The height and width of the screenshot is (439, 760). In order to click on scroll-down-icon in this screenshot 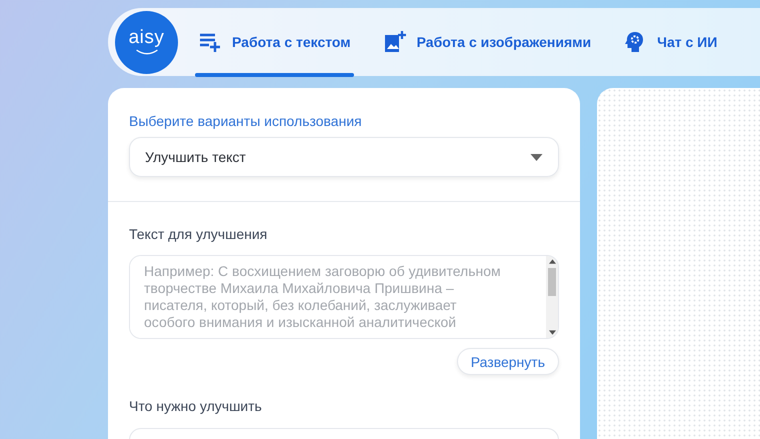, I will do `click(552, 332)`.